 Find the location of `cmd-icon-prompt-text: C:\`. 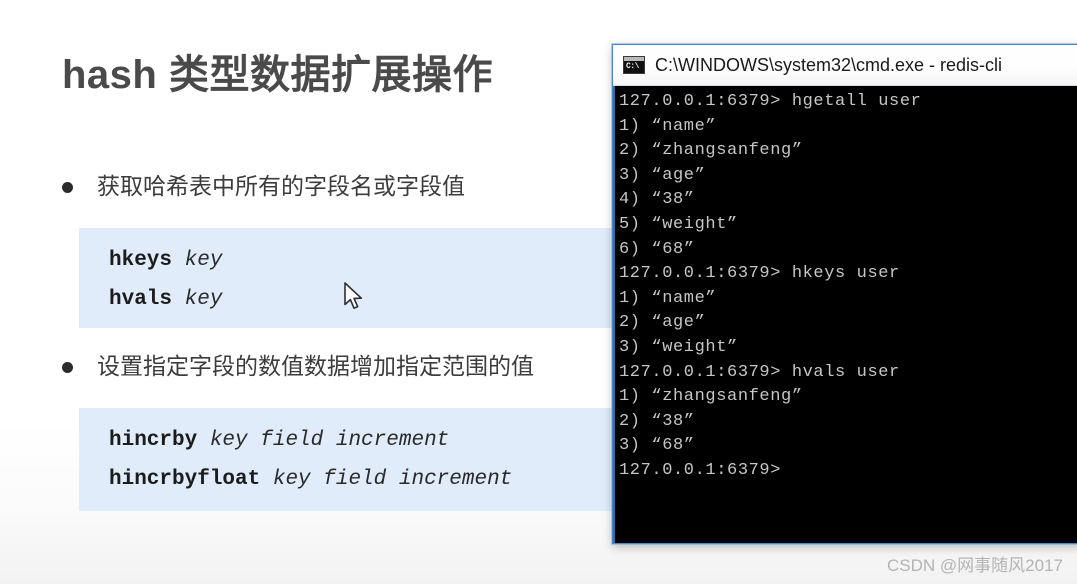

cmd-icon-prompt-text: C:\ is located at coordinates (632, 66).